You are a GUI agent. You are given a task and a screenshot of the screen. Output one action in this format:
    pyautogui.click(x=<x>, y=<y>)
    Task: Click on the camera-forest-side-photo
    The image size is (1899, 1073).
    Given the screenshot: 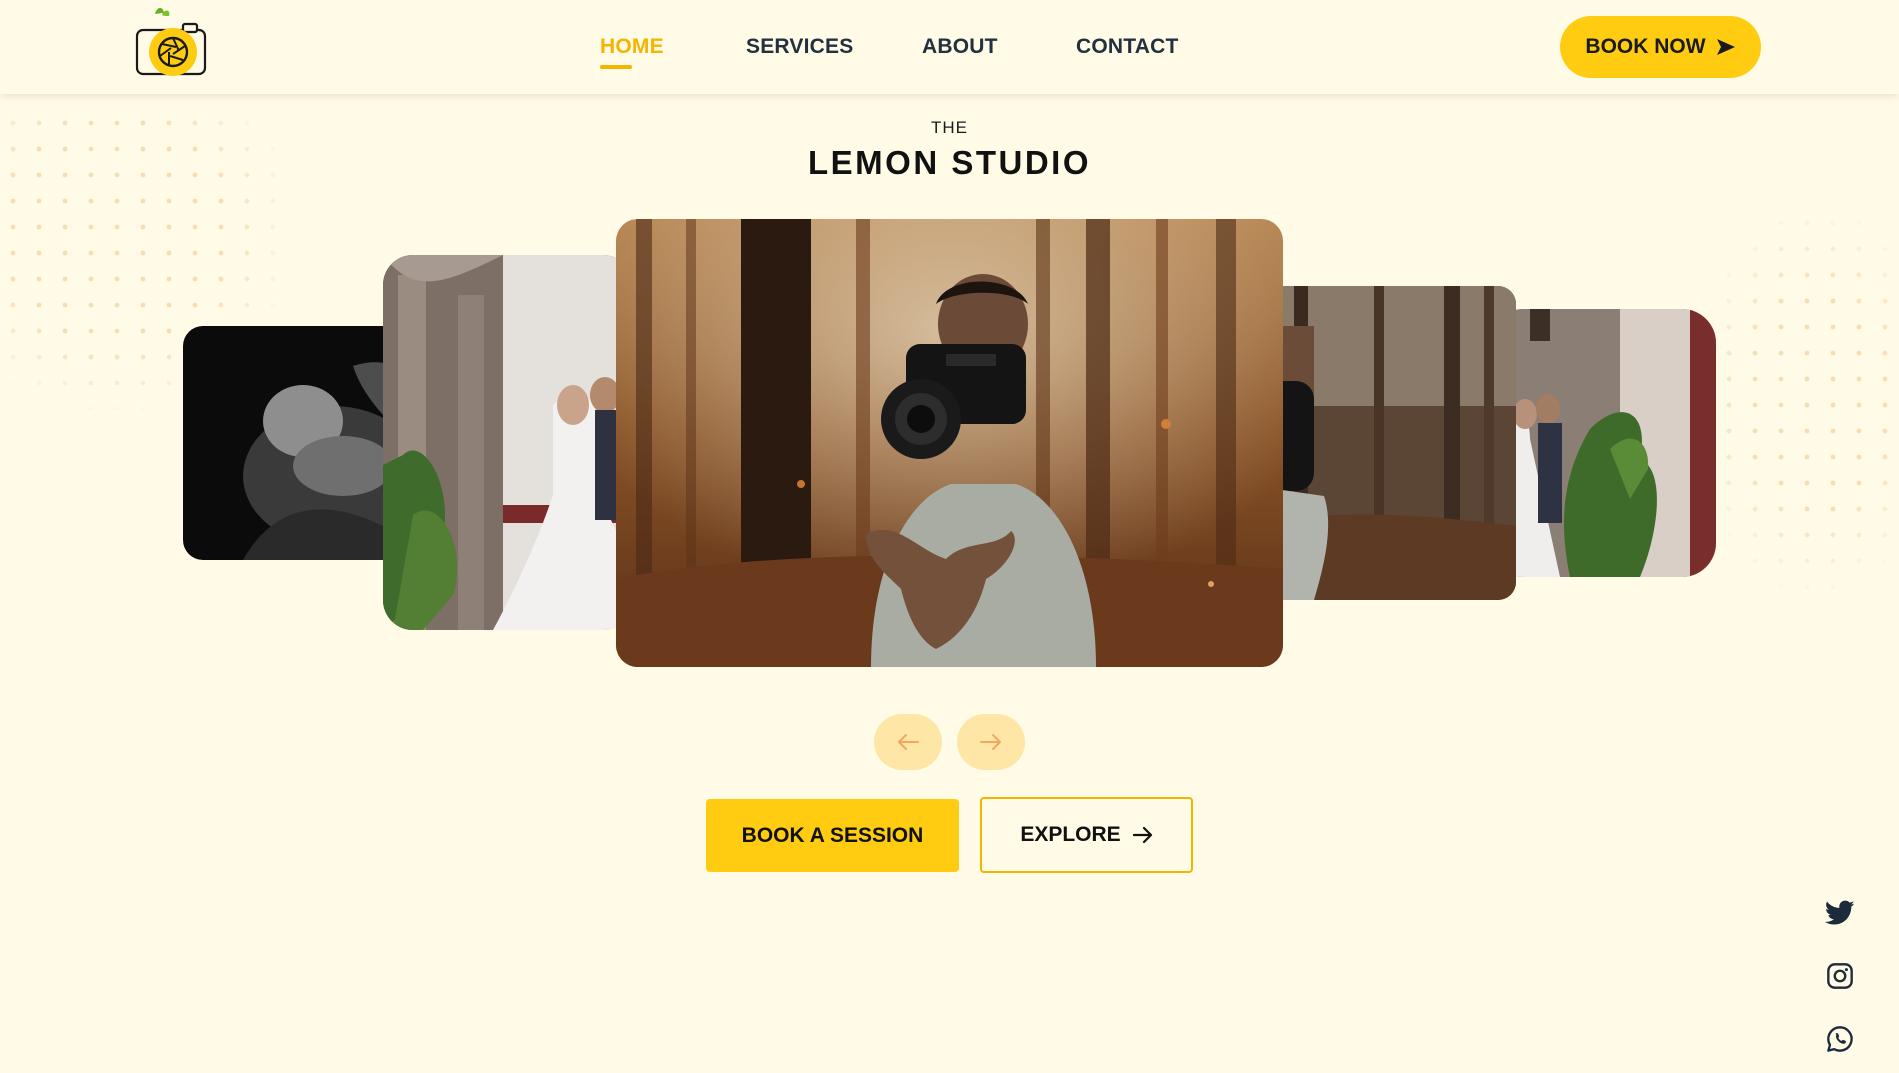 What is the action you would take?
    pyautogui.click(x=1385, y=443)
    